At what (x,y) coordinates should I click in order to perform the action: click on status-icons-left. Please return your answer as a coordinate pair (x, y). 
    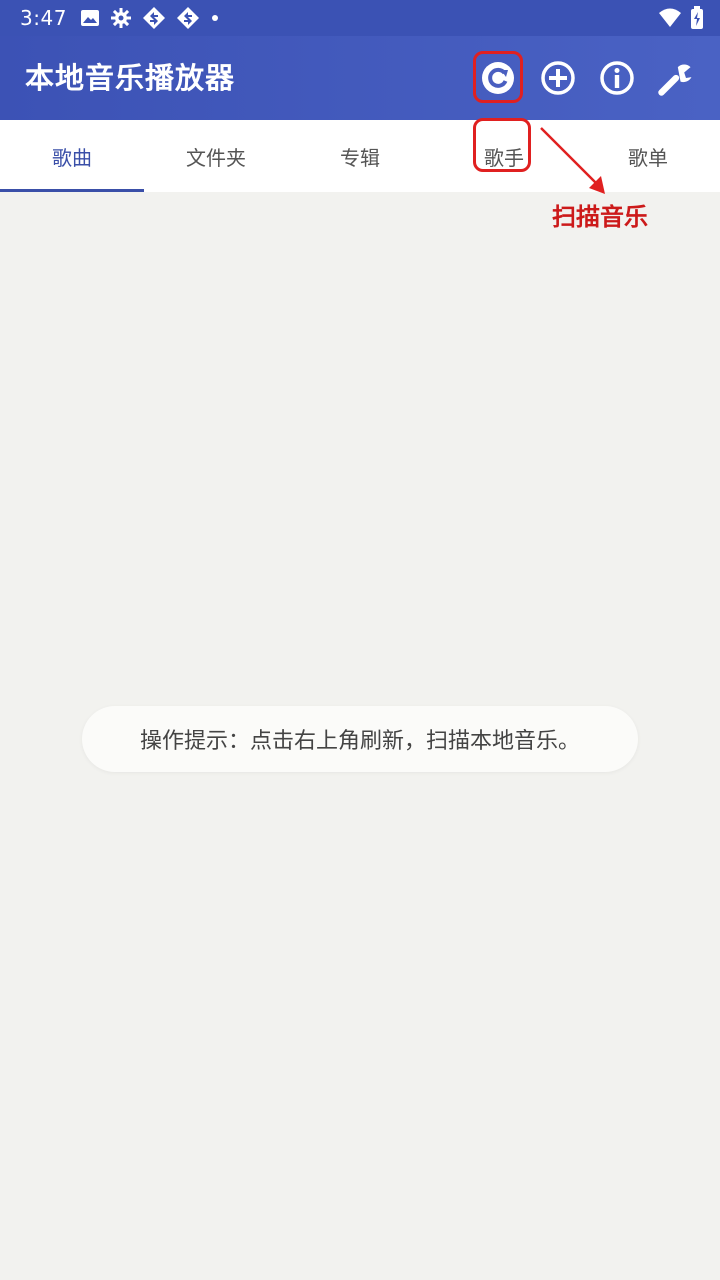
    Looking at the image, I should click on (150, 18).